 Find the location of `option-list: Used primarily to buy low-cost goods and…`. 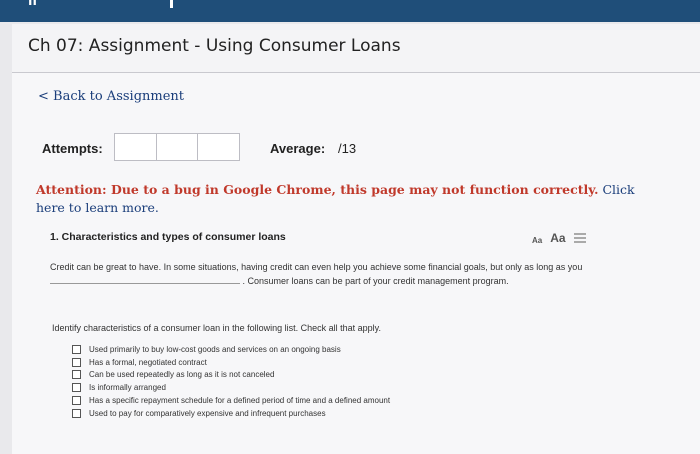

option-list: Used primarily to buy low-cost goods and… is located at coordinates (231, 381).